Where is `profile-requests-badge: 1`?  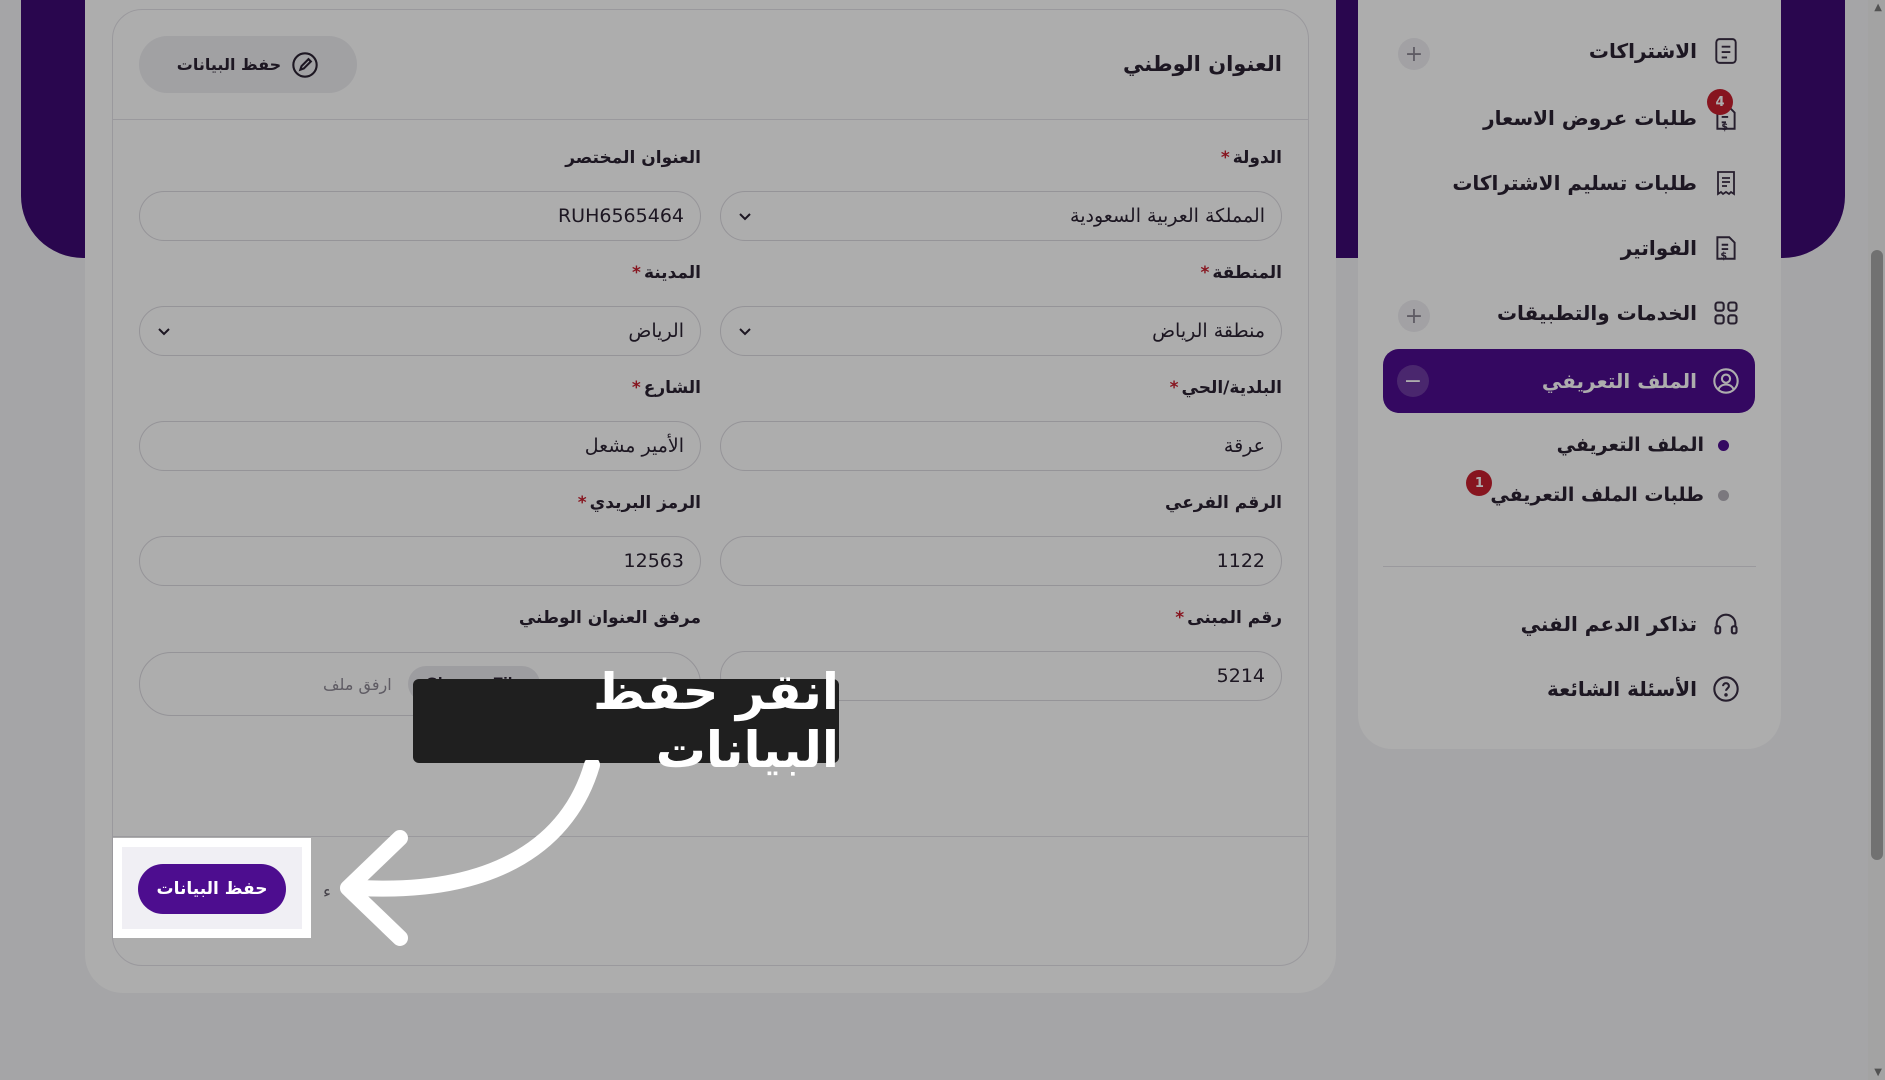 profile-requests-badge: 1 is located at coordinates (1479, 483).